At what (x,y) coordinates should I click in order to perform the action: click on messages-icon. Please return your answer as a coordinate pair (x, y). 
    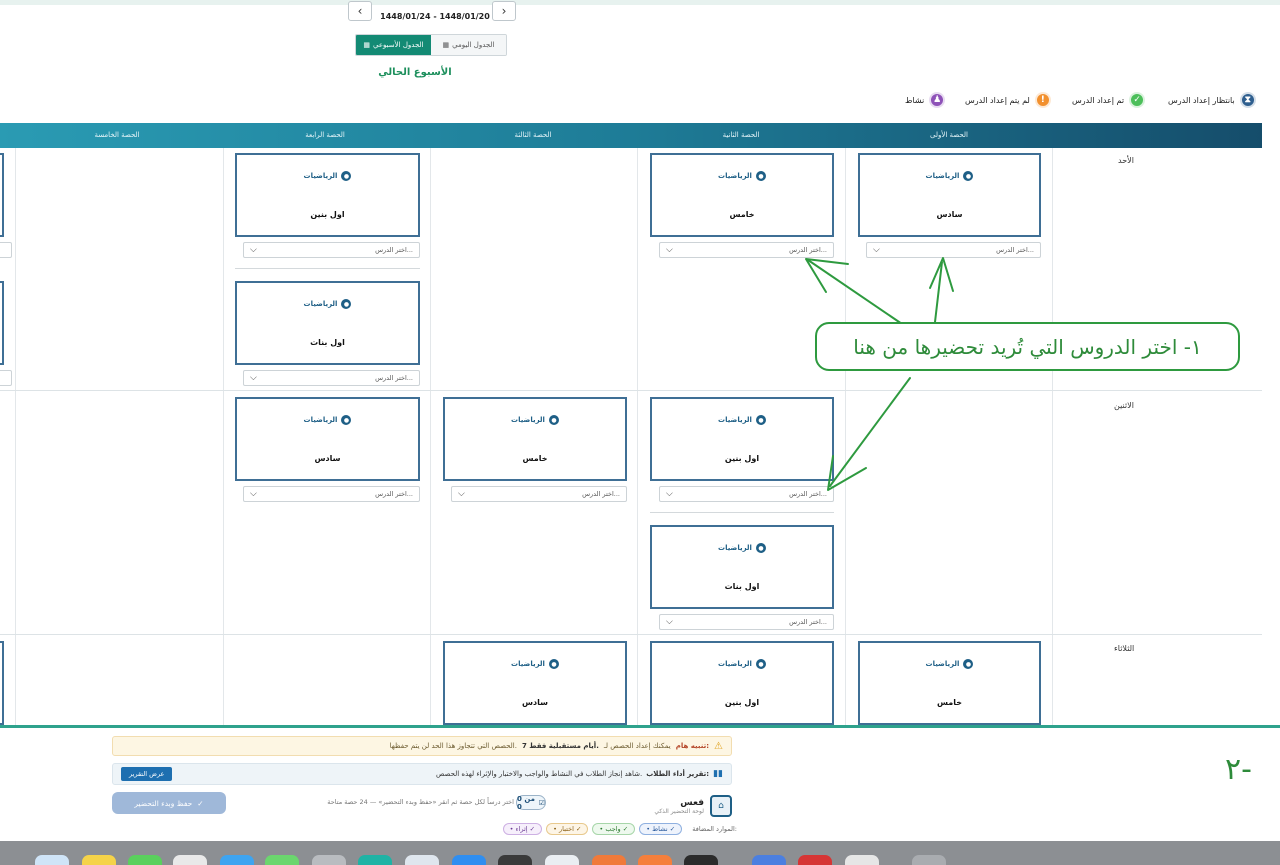
    Looking at the image, I should click on (145, 860).